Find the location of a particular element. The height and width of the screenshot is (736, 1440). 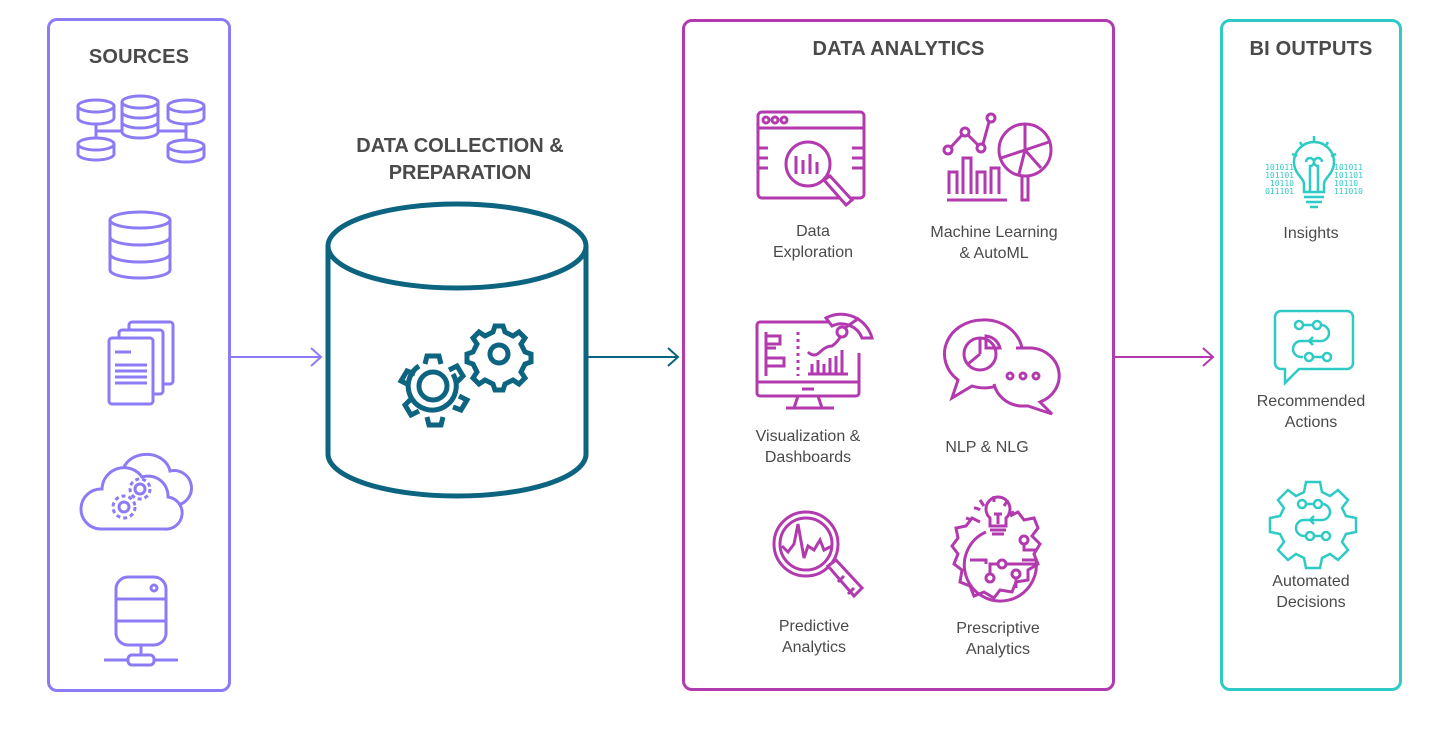

analytics-item-label-data-exploration: Data Exploration is located at coordinates (813, 242).